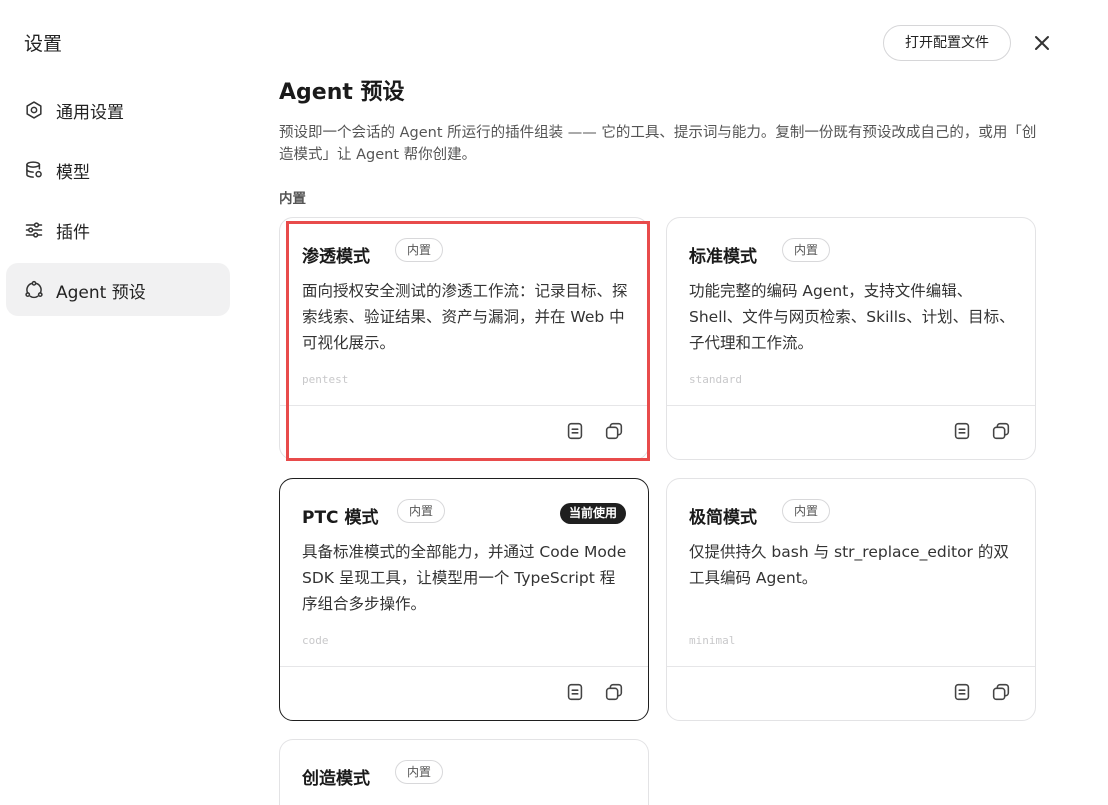  I want to click on open-config-file-button: 打开配置文件, so click(947, 43).